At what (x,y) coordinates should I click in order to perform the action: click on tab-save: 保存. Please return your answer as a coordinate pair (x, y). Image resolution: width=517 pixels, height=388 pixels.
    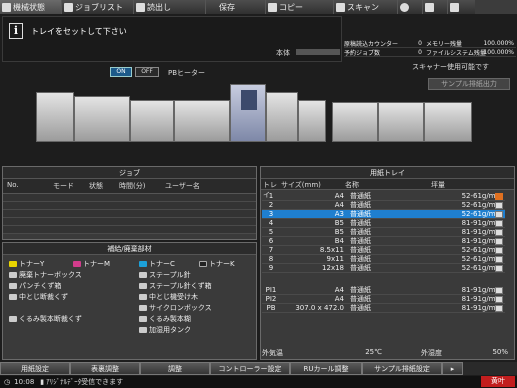
    Looking at the image, I should click on (236, 7).